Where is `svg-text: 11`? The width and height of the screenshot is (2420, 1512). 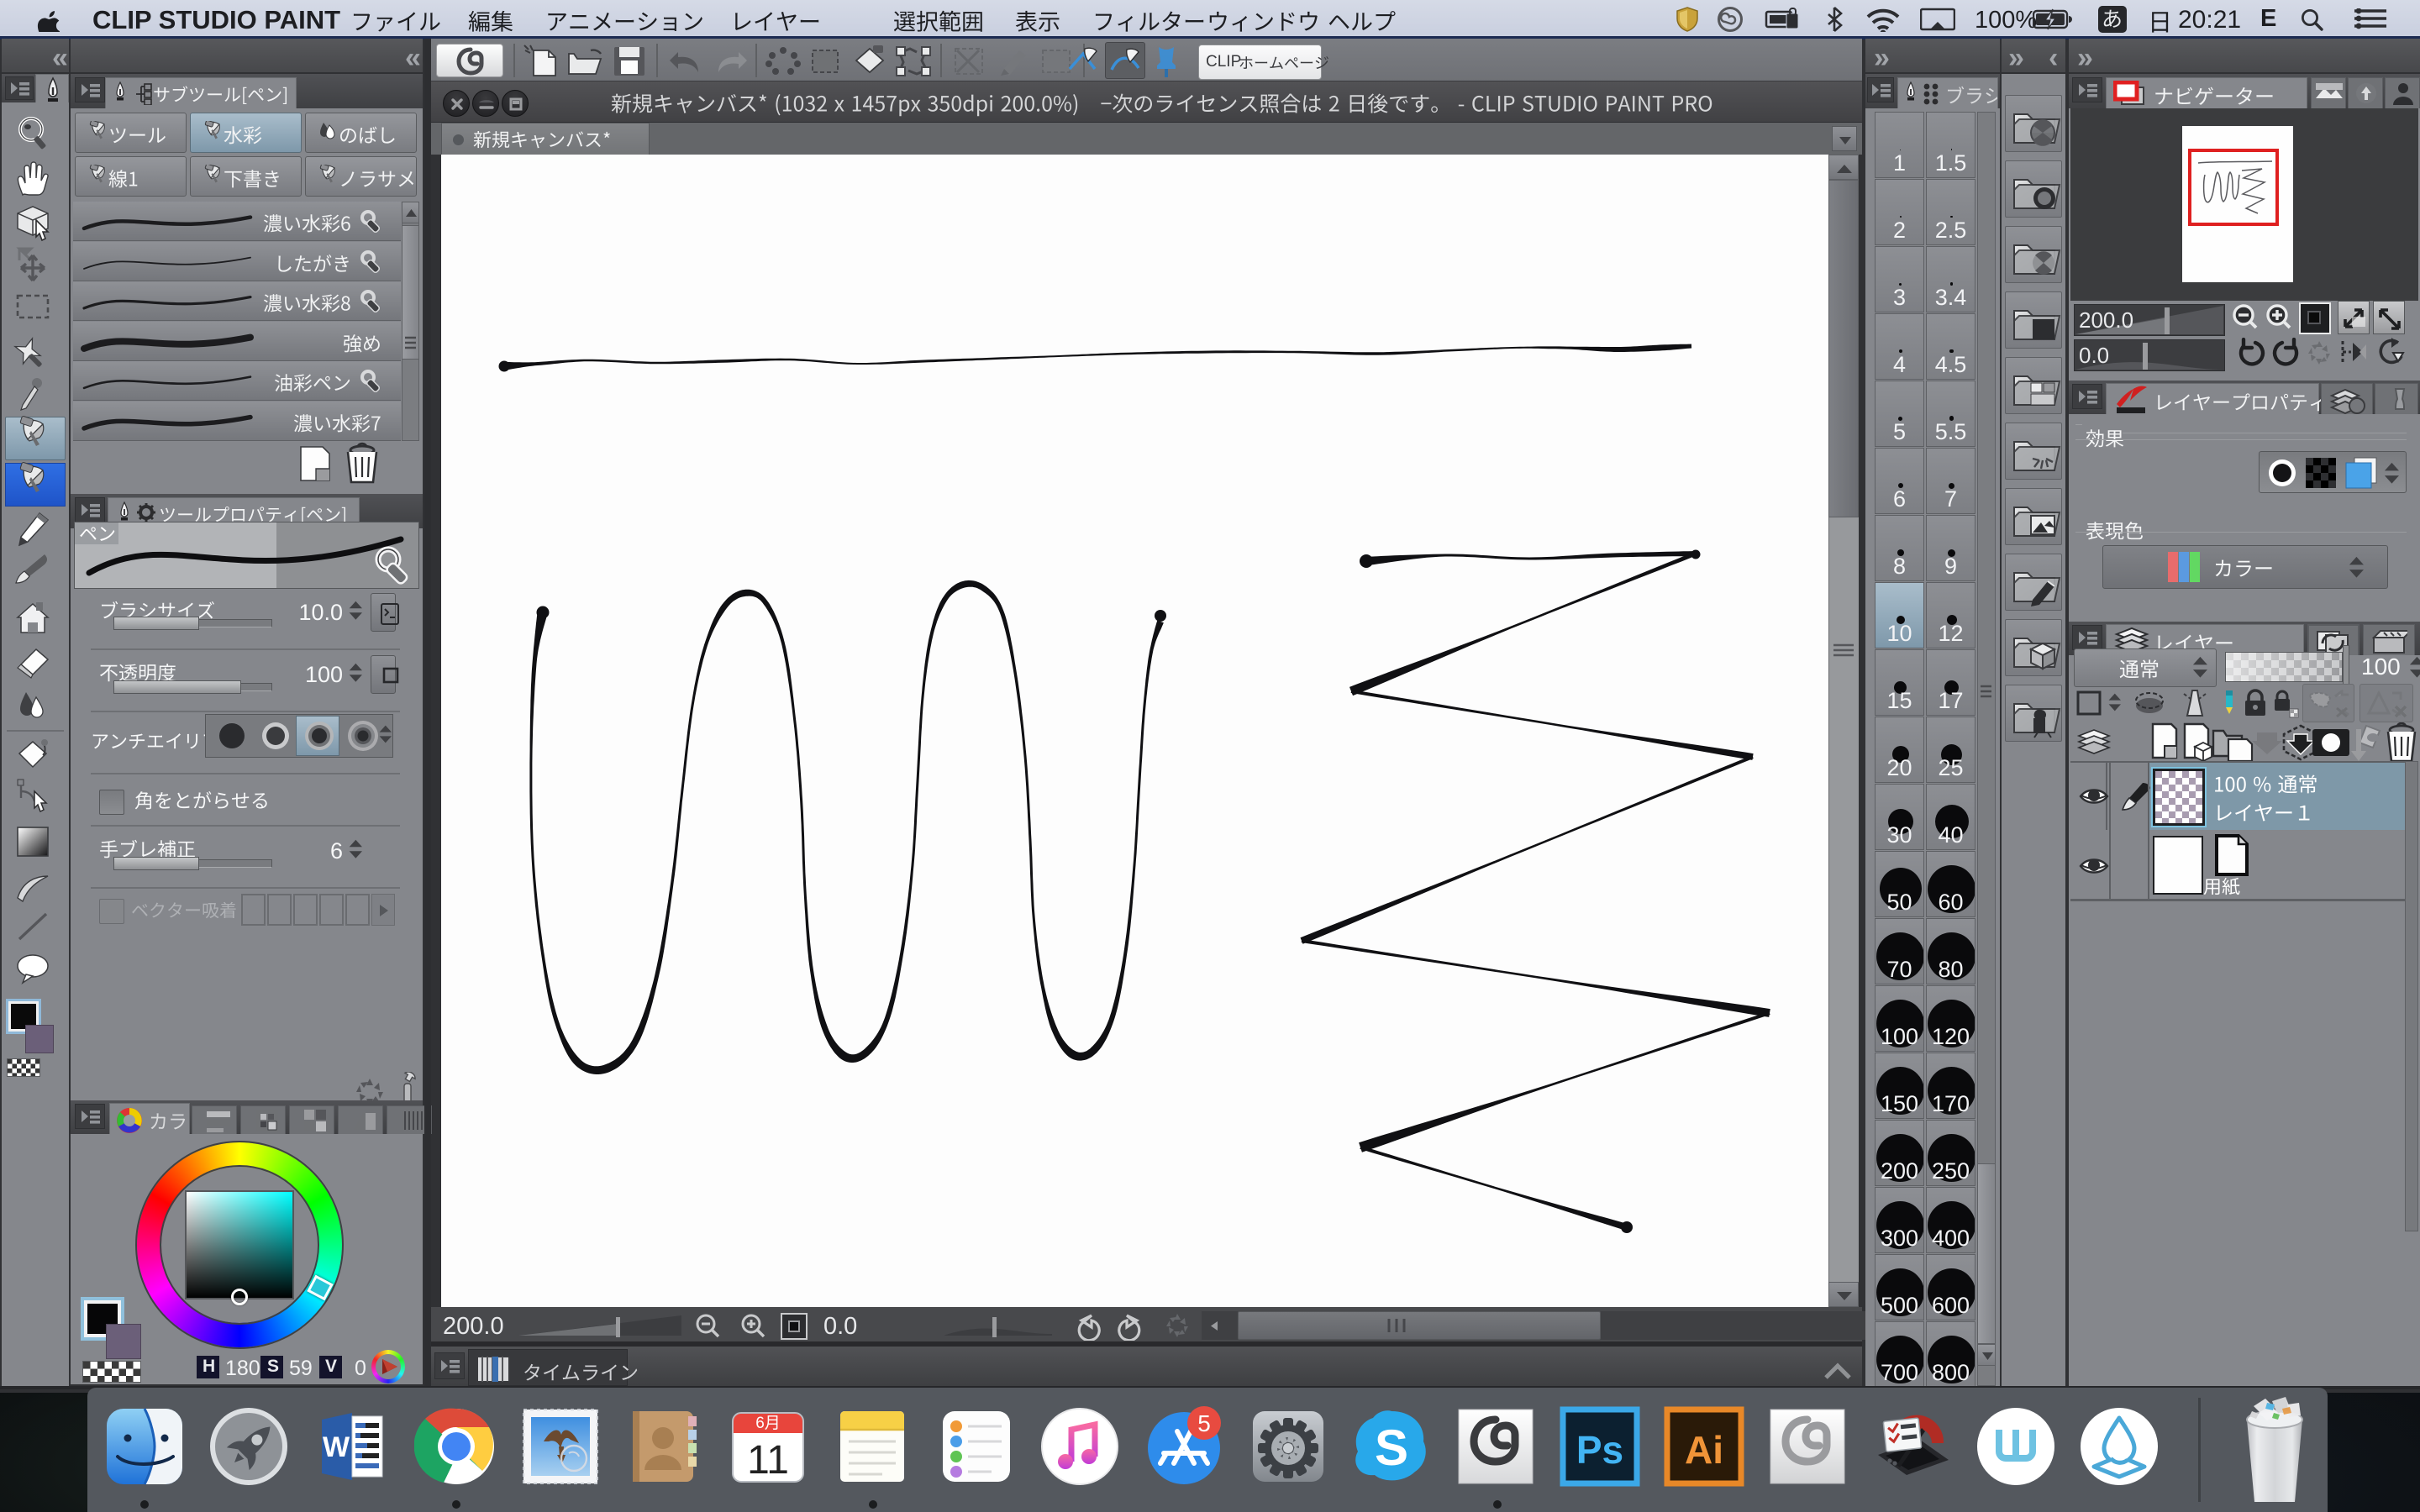 svg-text: 11 is located at coordinates (768, 1460).